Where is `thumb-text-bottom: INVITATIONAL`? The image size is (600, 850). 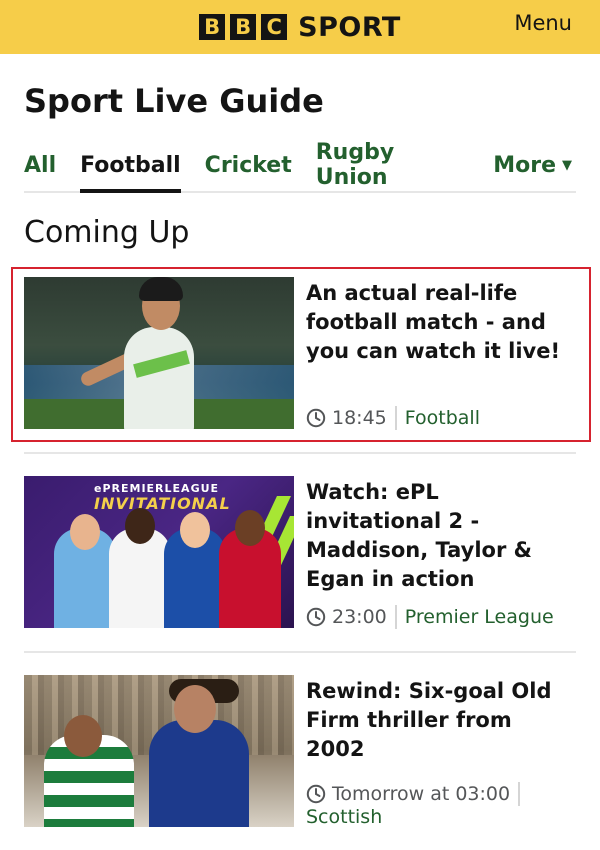 thumb-text-bottom: INVITATIONAL is located at coordinates (162, 503).